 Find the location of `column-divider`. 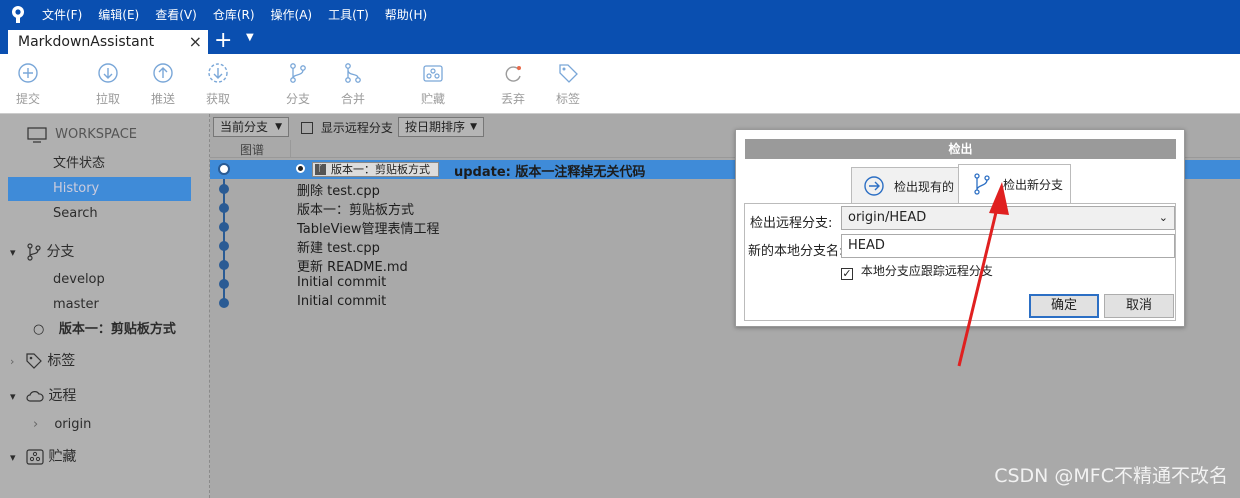

column-divider is located at coordinates (290, 149).